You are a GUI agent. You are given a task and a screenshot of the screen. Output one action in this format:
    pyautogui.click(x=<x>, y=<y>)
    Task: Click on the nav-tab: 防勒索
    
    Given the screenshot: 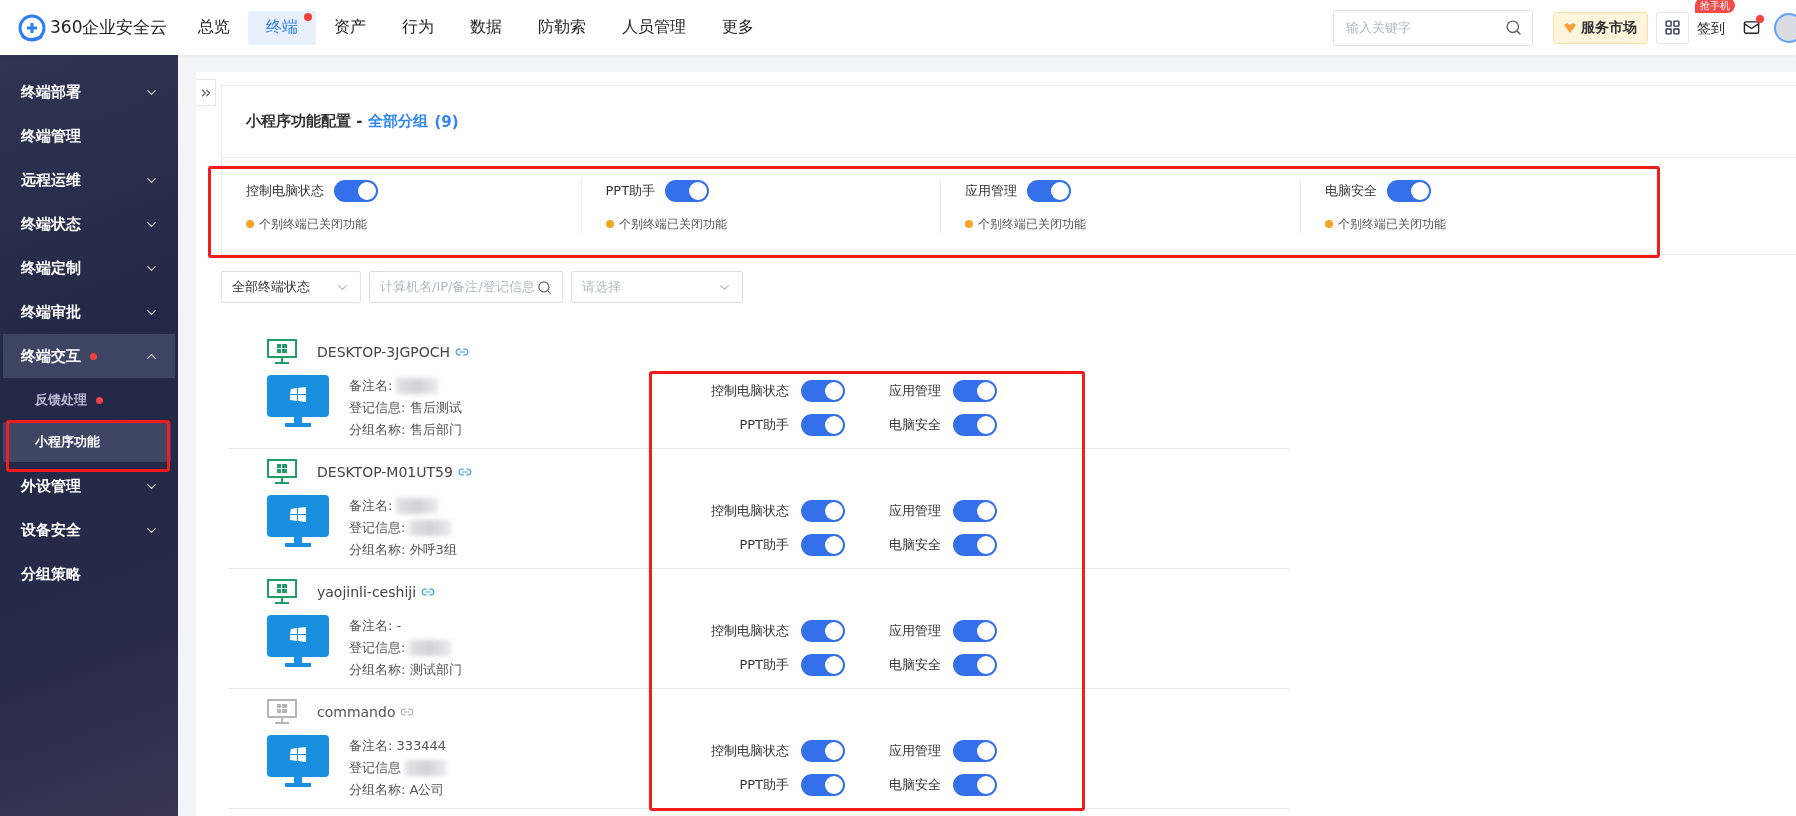 What is the action you would take?
    pyautogui.click(x=562, y=27)
    